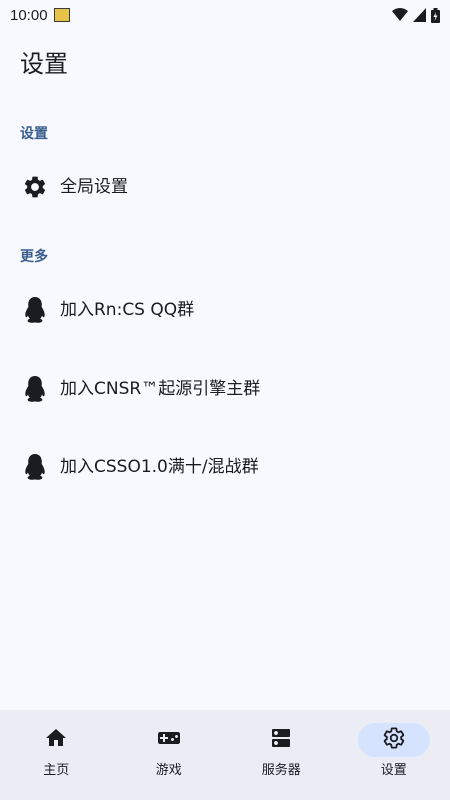  I want to click on app-notification-icon, so click(61, 15).